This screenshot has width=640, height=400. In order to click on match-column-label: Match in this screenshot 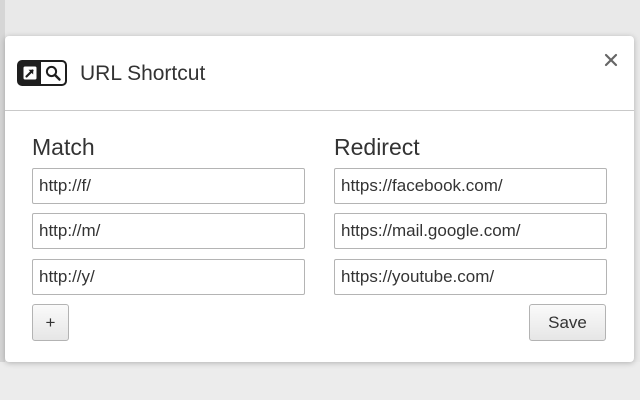, I will do `click(63, 147)`.